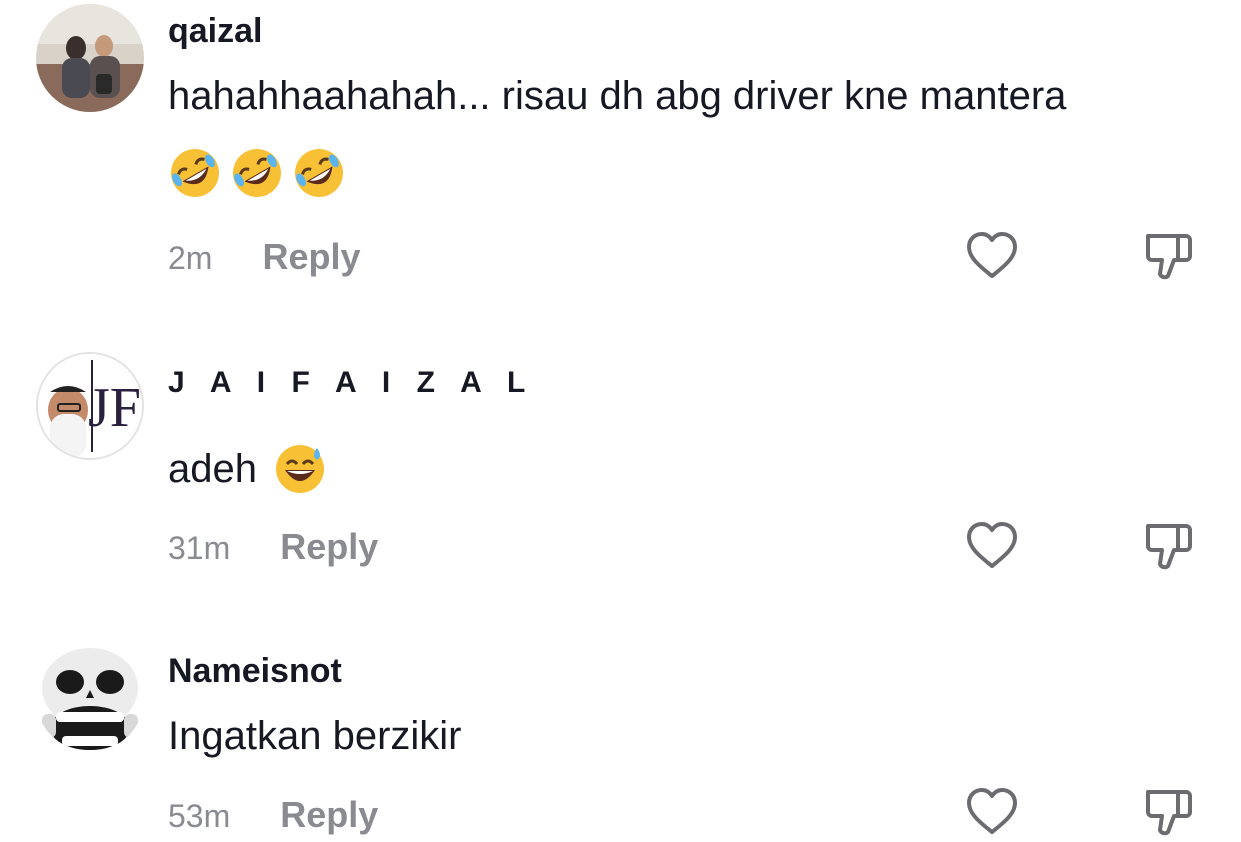 The image size is (1241, 842). I want to click on comment-meta: 2m Reply, so click(264, 257).